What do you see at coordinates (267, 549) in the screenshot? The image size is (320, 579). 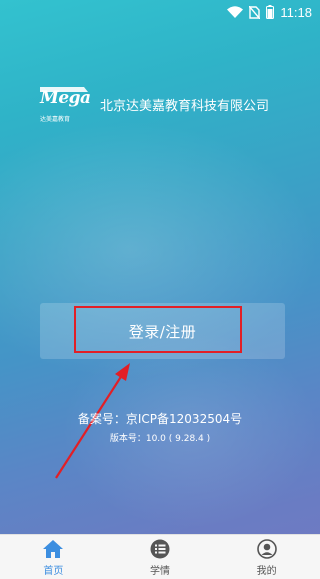 I see `profile-icon` at bounding box center [267, 549].